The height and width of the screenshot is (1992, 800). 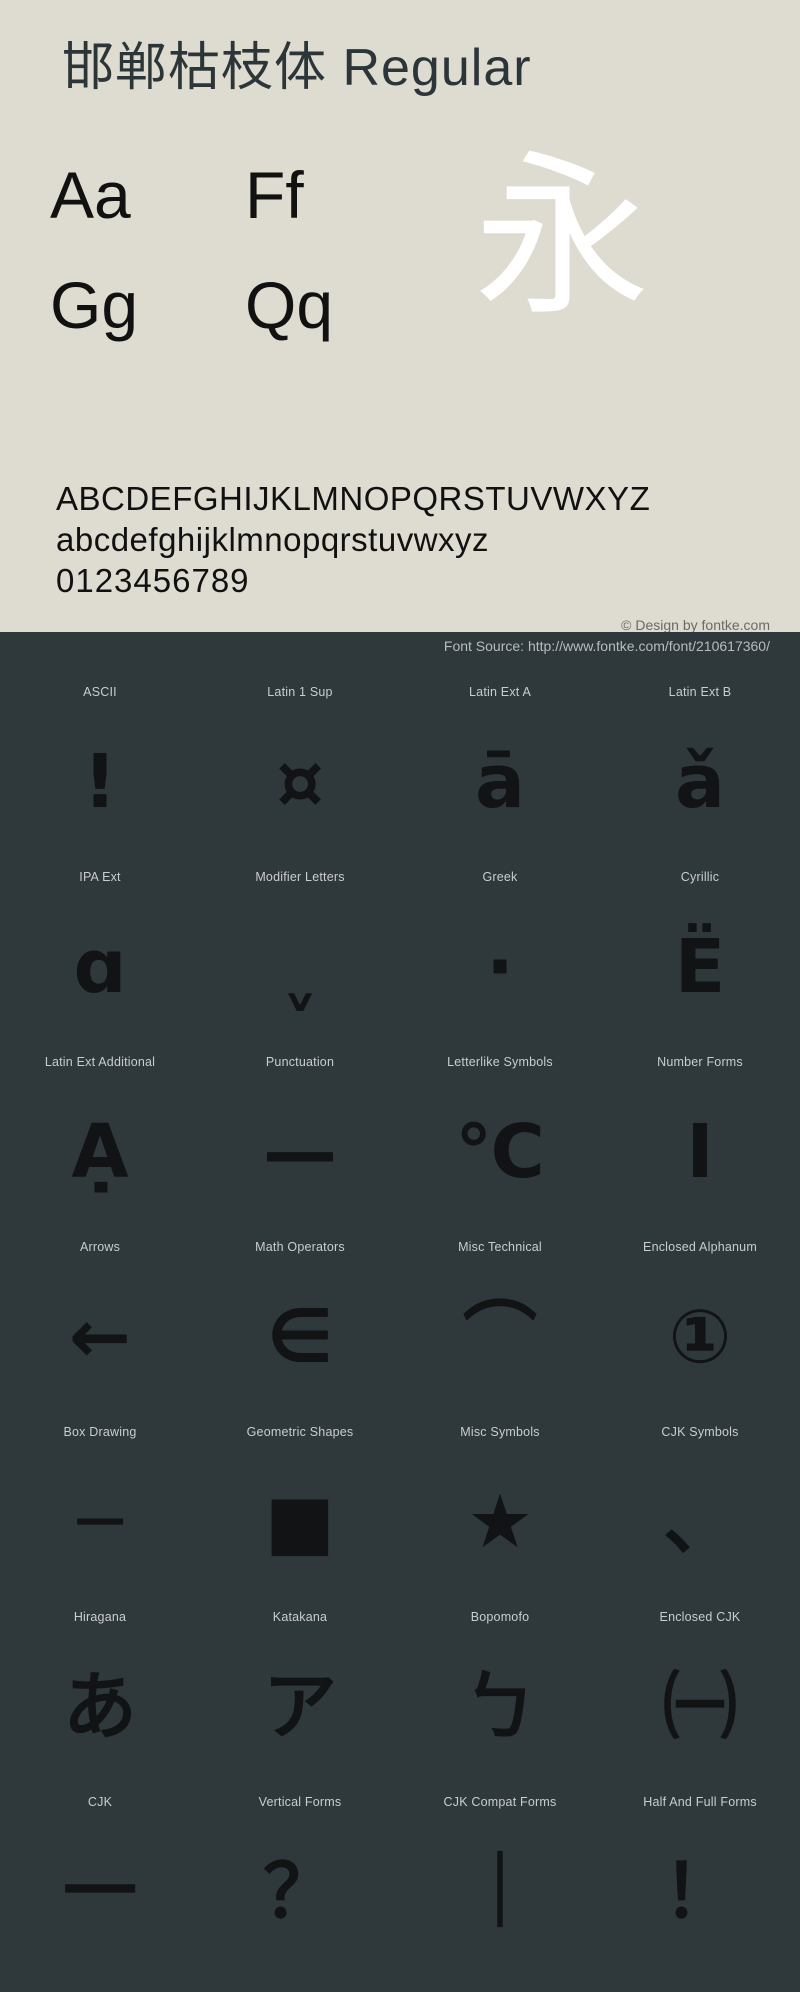 What do you see at coordinates (700, 877) in the screenshot?
I see `unicode-block-label: Cyrillic` at bounding box center [700, 877].